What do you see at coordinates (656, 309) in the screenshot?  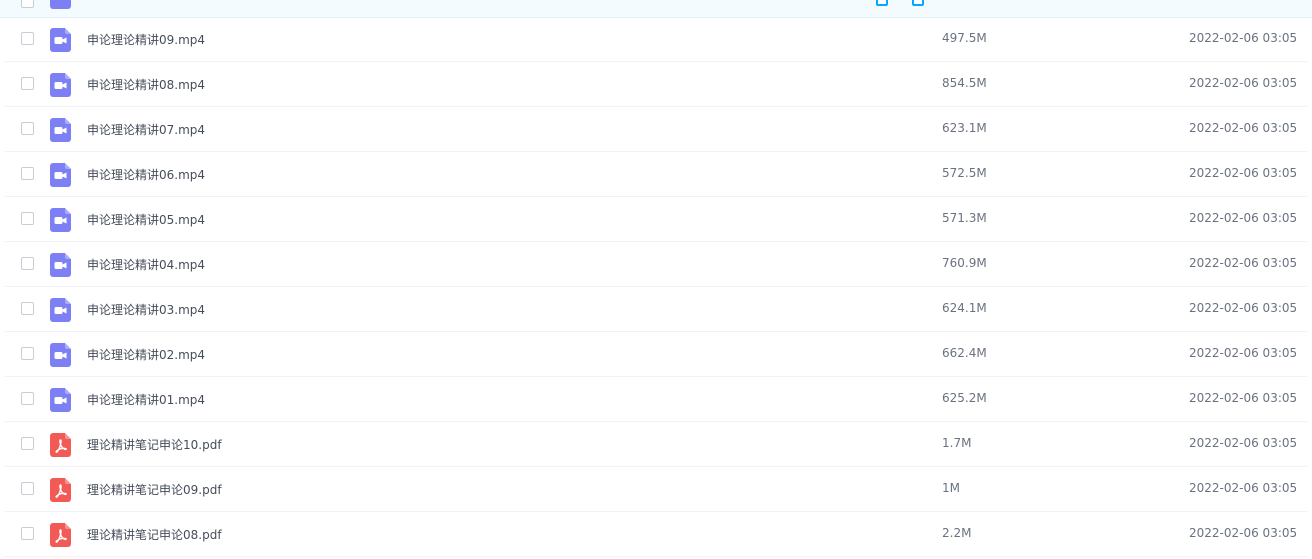 I see `file-row: 申论理论精讲03.mp4 624.1M 2022-02-06 03:05` at bounding box center [656, 309].